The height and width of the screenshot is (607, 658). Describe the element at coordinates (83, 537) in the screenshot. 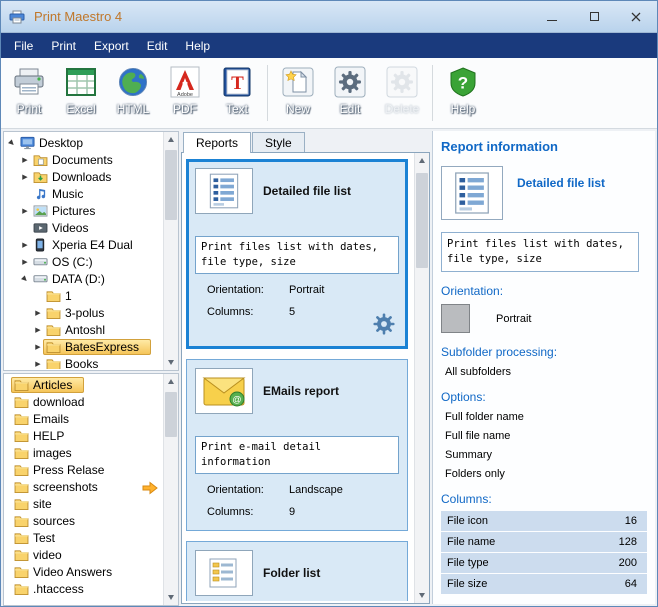

I see `list-item: Test` at that location.